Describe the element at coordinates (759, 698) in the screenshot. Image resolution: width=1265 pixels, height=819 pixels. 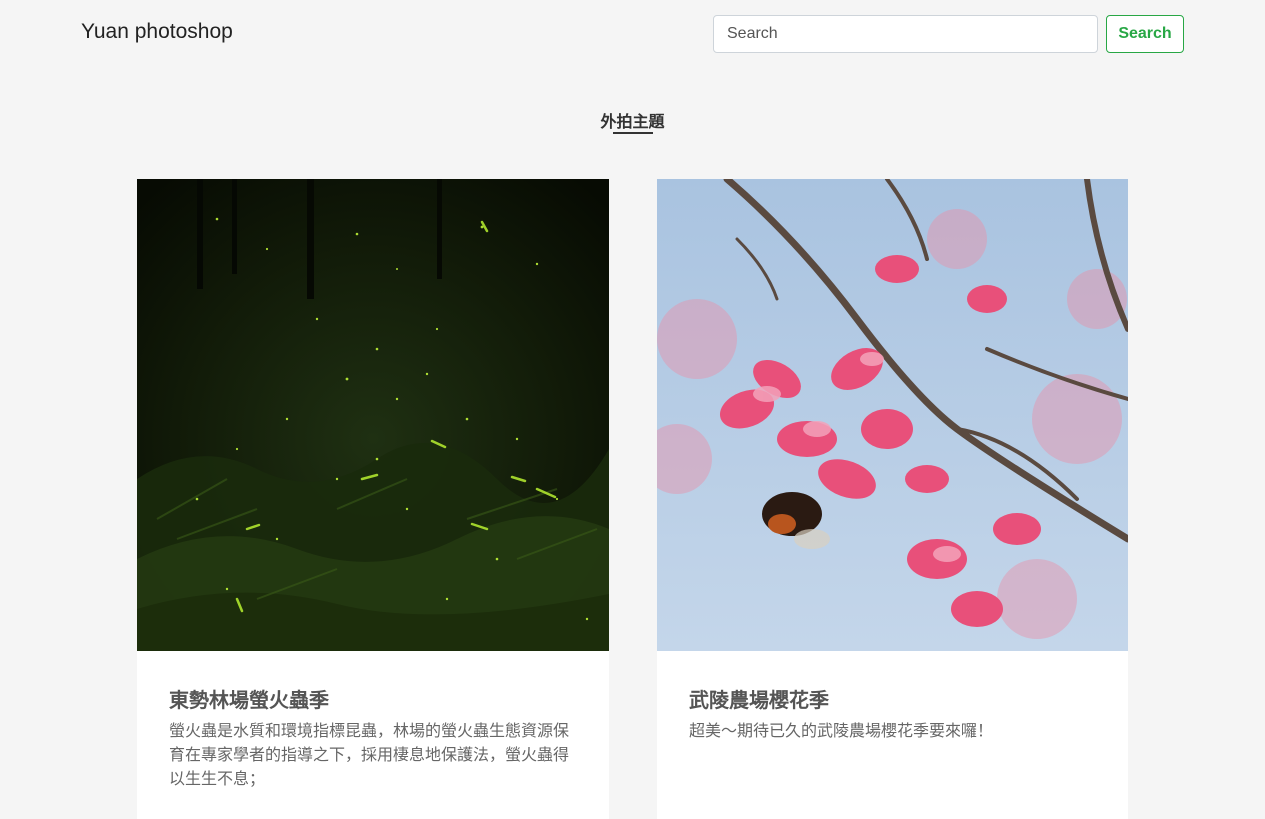
I see `card-title: 武陵農場櫻花季` at that location.